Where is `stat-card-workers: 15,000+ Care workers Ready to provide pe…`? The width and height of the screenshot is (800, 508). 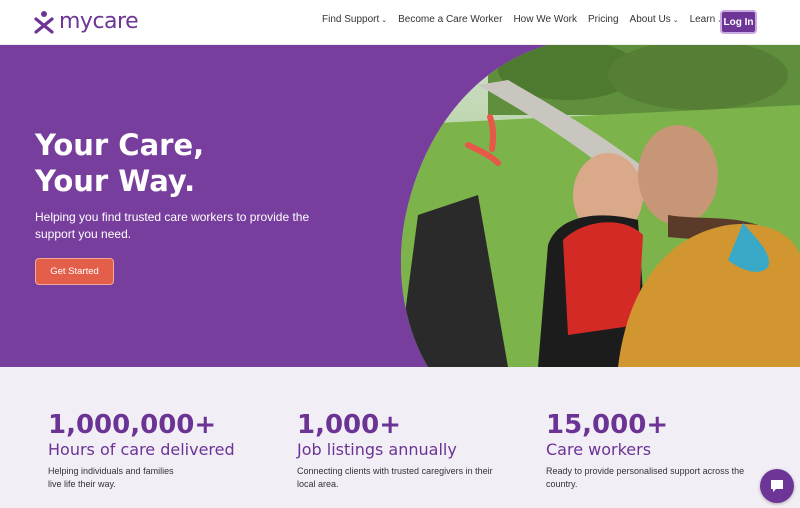
stat-card-workers: 15,000+ Care workers Ready to provide pe… is located at coordinates (666, 451).